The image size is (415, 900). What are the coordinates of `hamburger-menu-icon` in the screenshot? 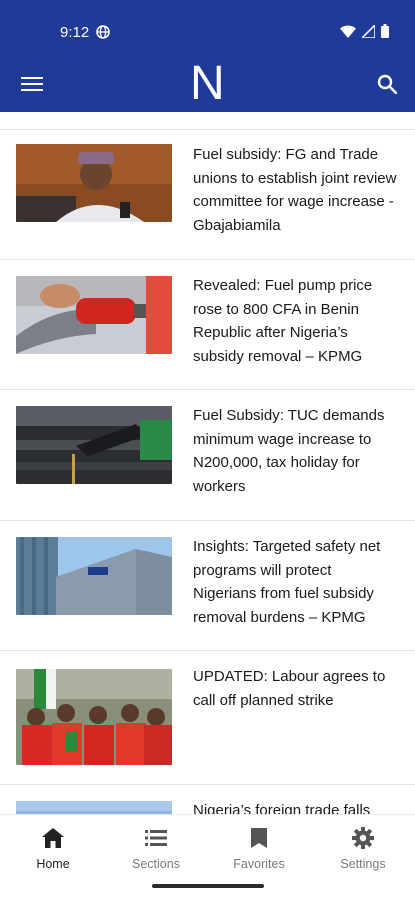 It's located at (32, 84).